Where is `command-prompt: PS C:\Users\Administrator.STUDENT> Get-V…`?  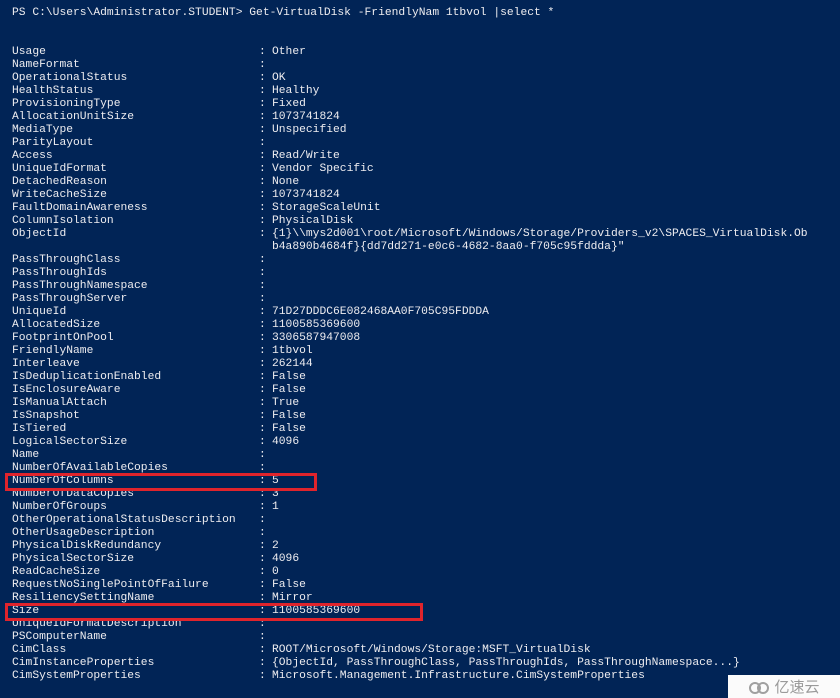
command-prompt: PS C:\Users\Administrator.STUDENT> Get-V… is located at coordinates (283, 13).